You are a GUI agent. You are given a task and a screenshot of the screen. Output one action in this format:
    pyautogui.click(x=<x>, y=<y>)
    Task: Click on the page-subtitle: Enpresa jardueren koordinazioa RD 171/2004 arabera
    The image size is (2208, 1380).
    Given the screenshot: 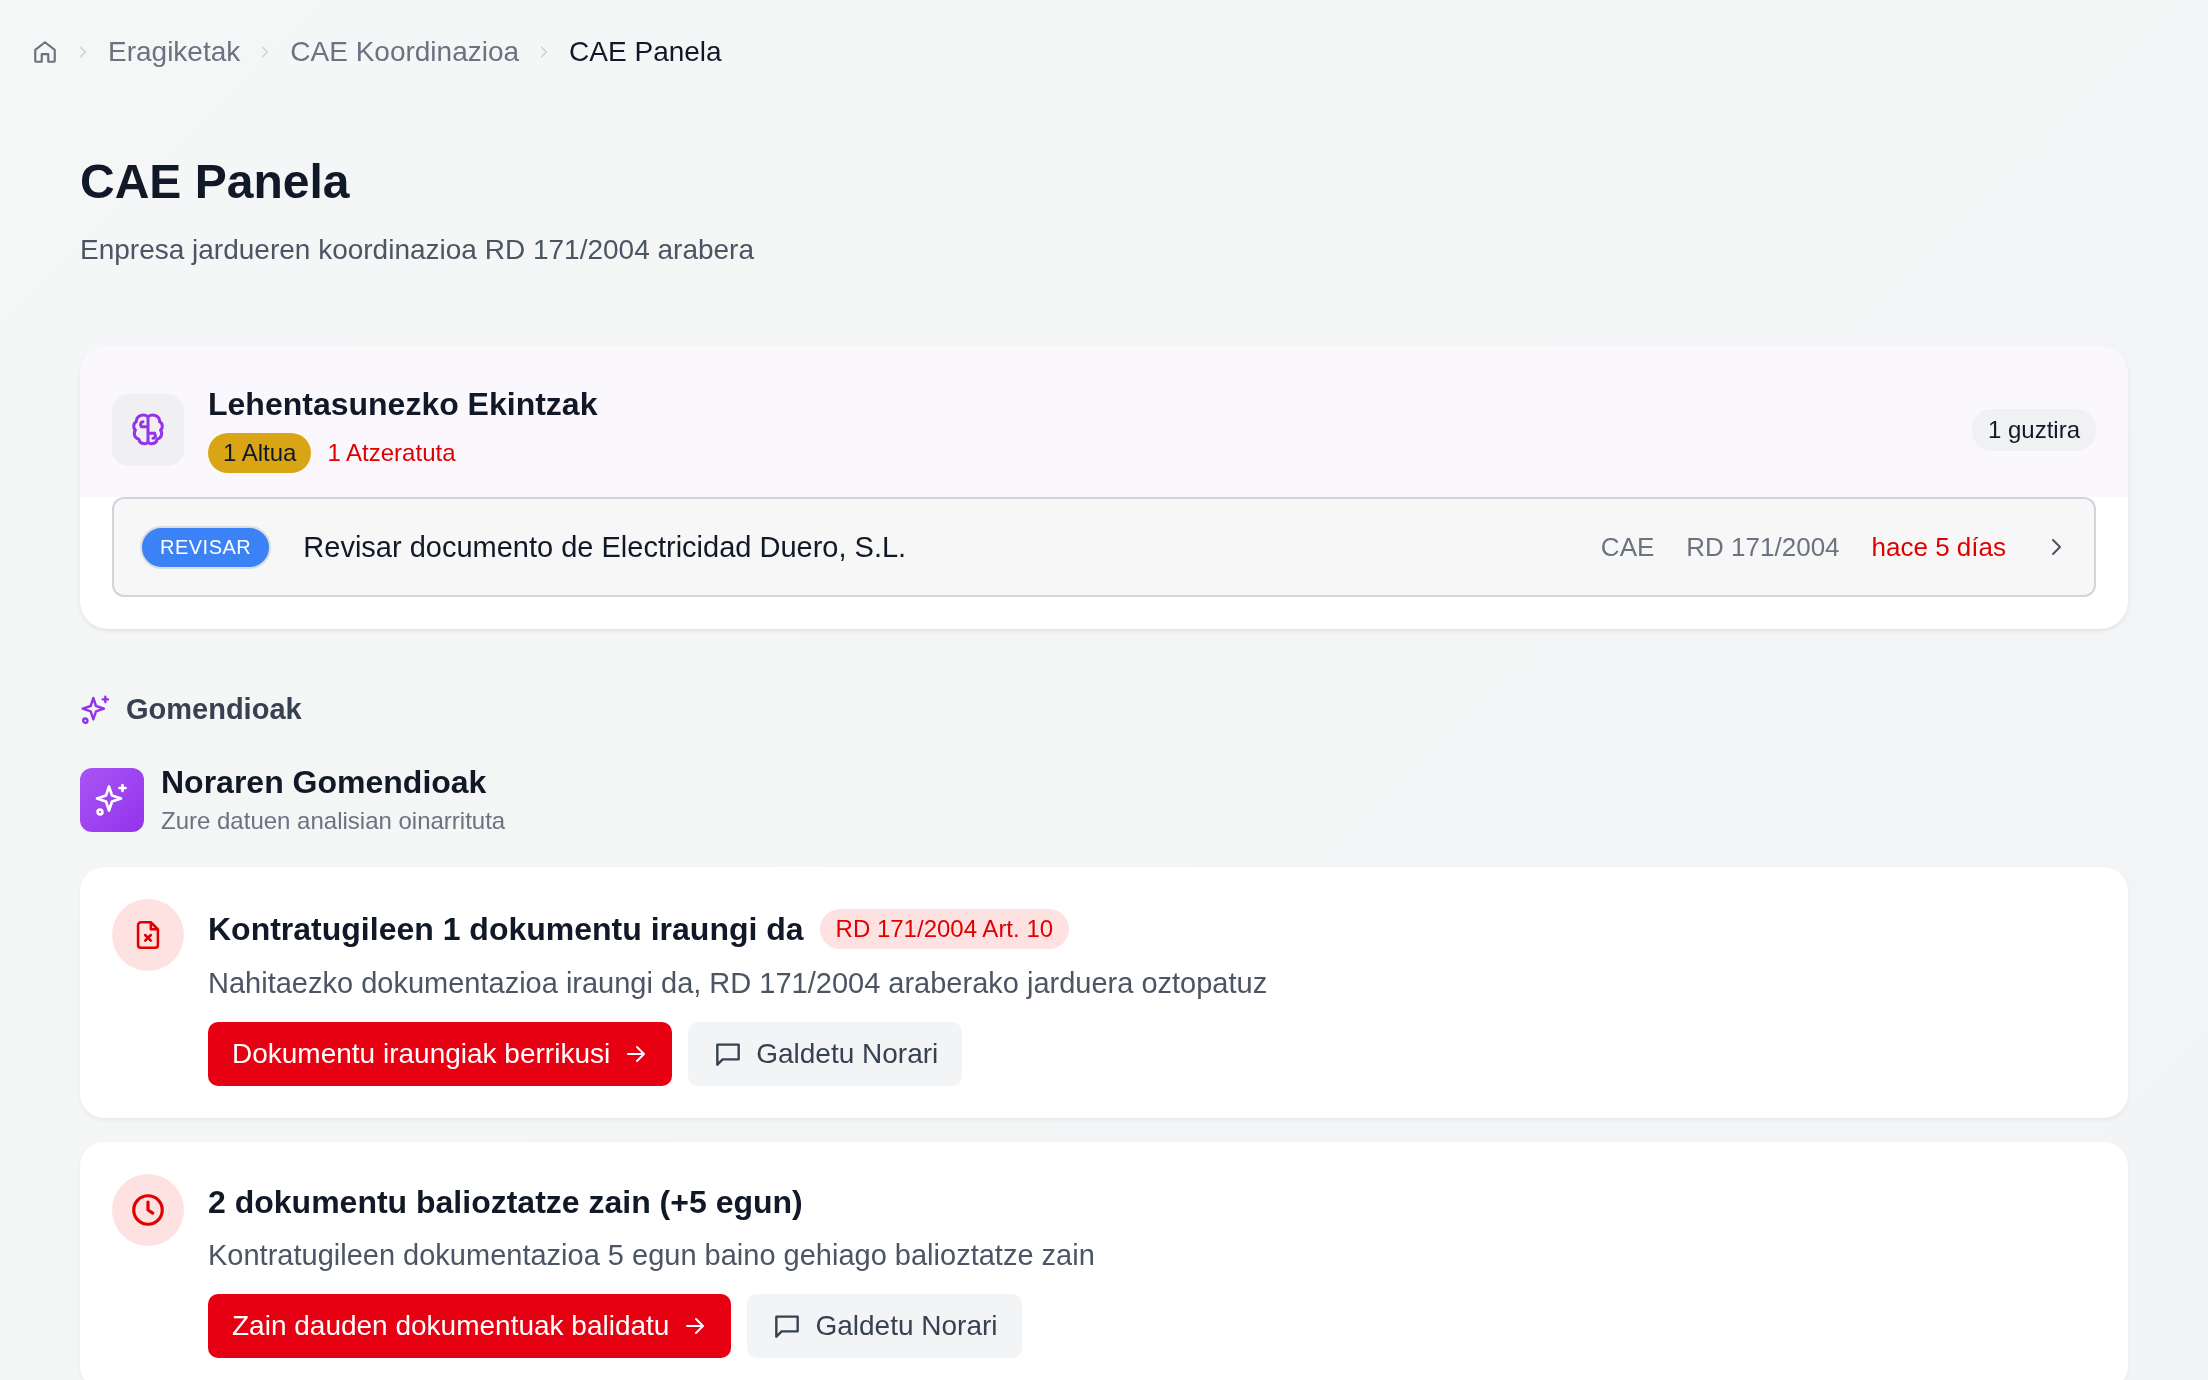 What is the action you would take?
    pyautogui.click(x=417, y=250)
    